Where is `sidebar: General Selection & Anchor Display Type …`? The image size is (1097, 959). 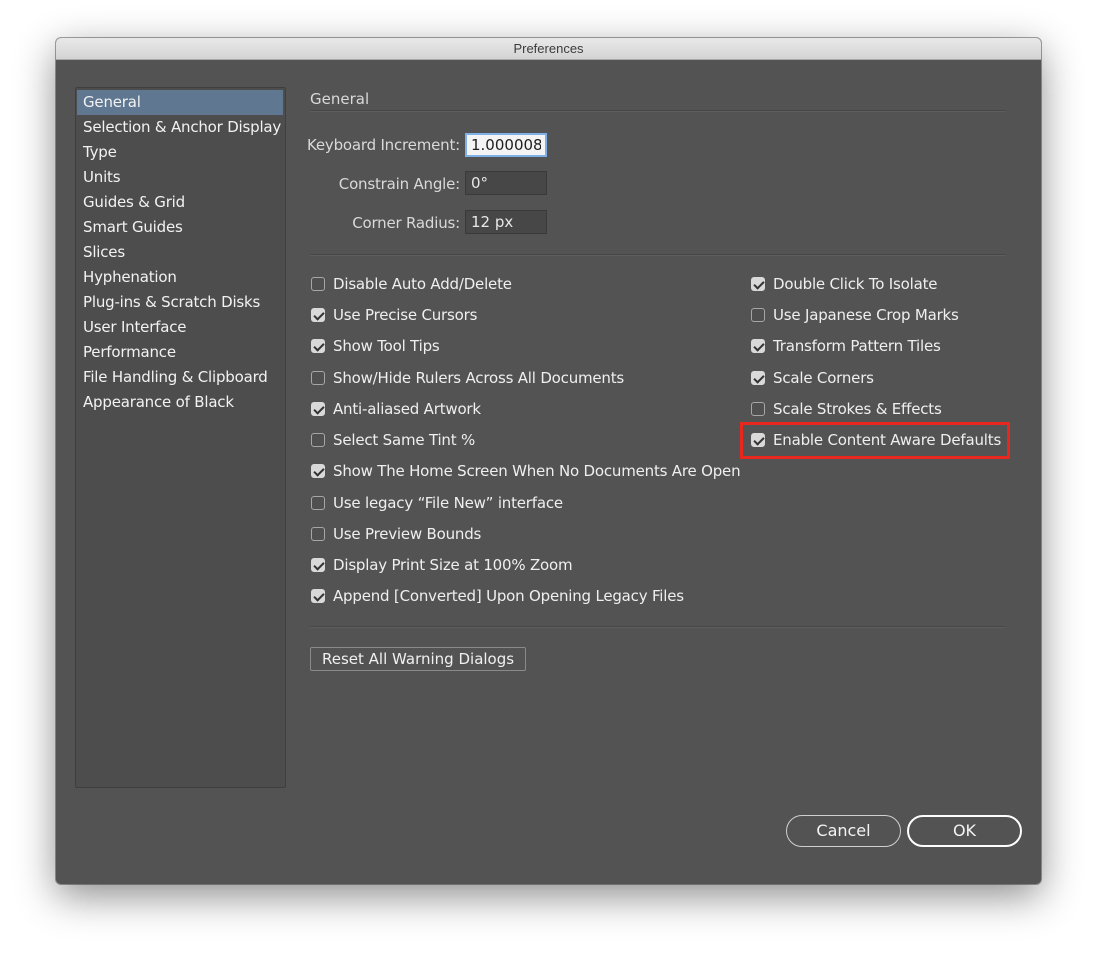
sidebar: General Selection & Anchor Display Type … is located at coordinates (180, 437).